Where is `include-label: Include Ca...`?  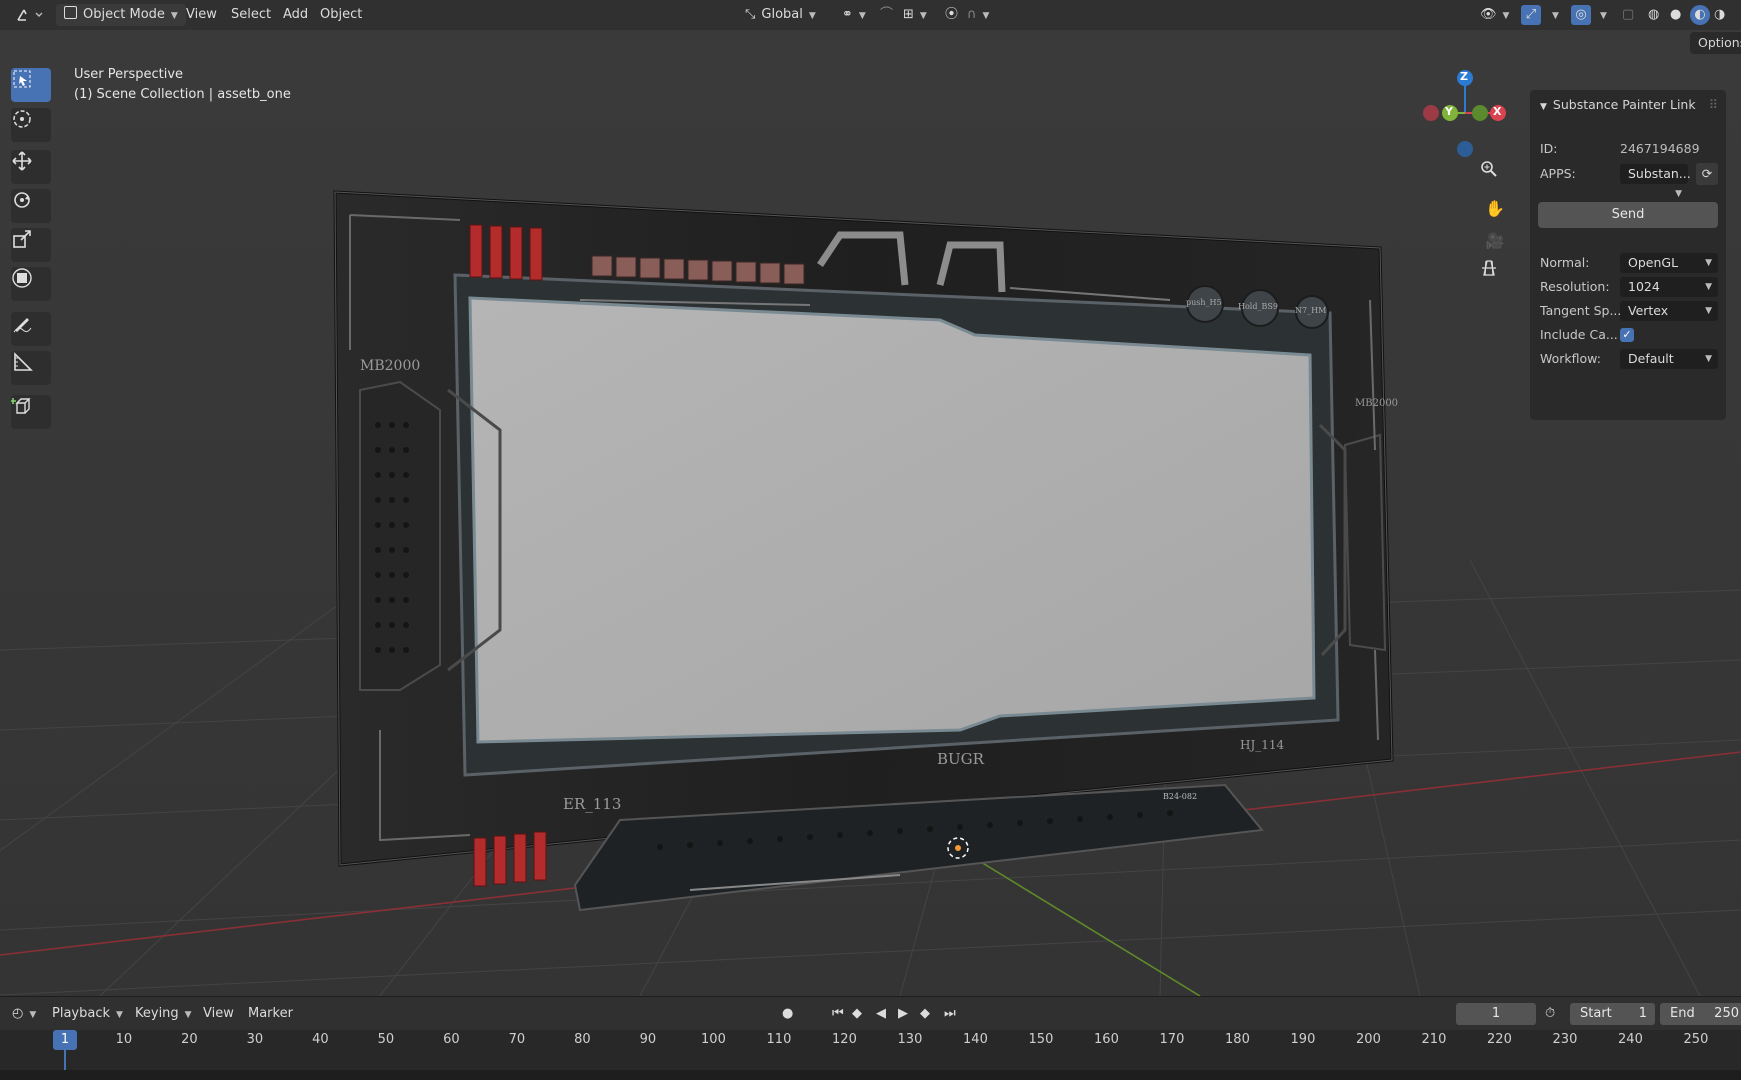 include-label: Include Ca... is located at coordinates (1579, 334).